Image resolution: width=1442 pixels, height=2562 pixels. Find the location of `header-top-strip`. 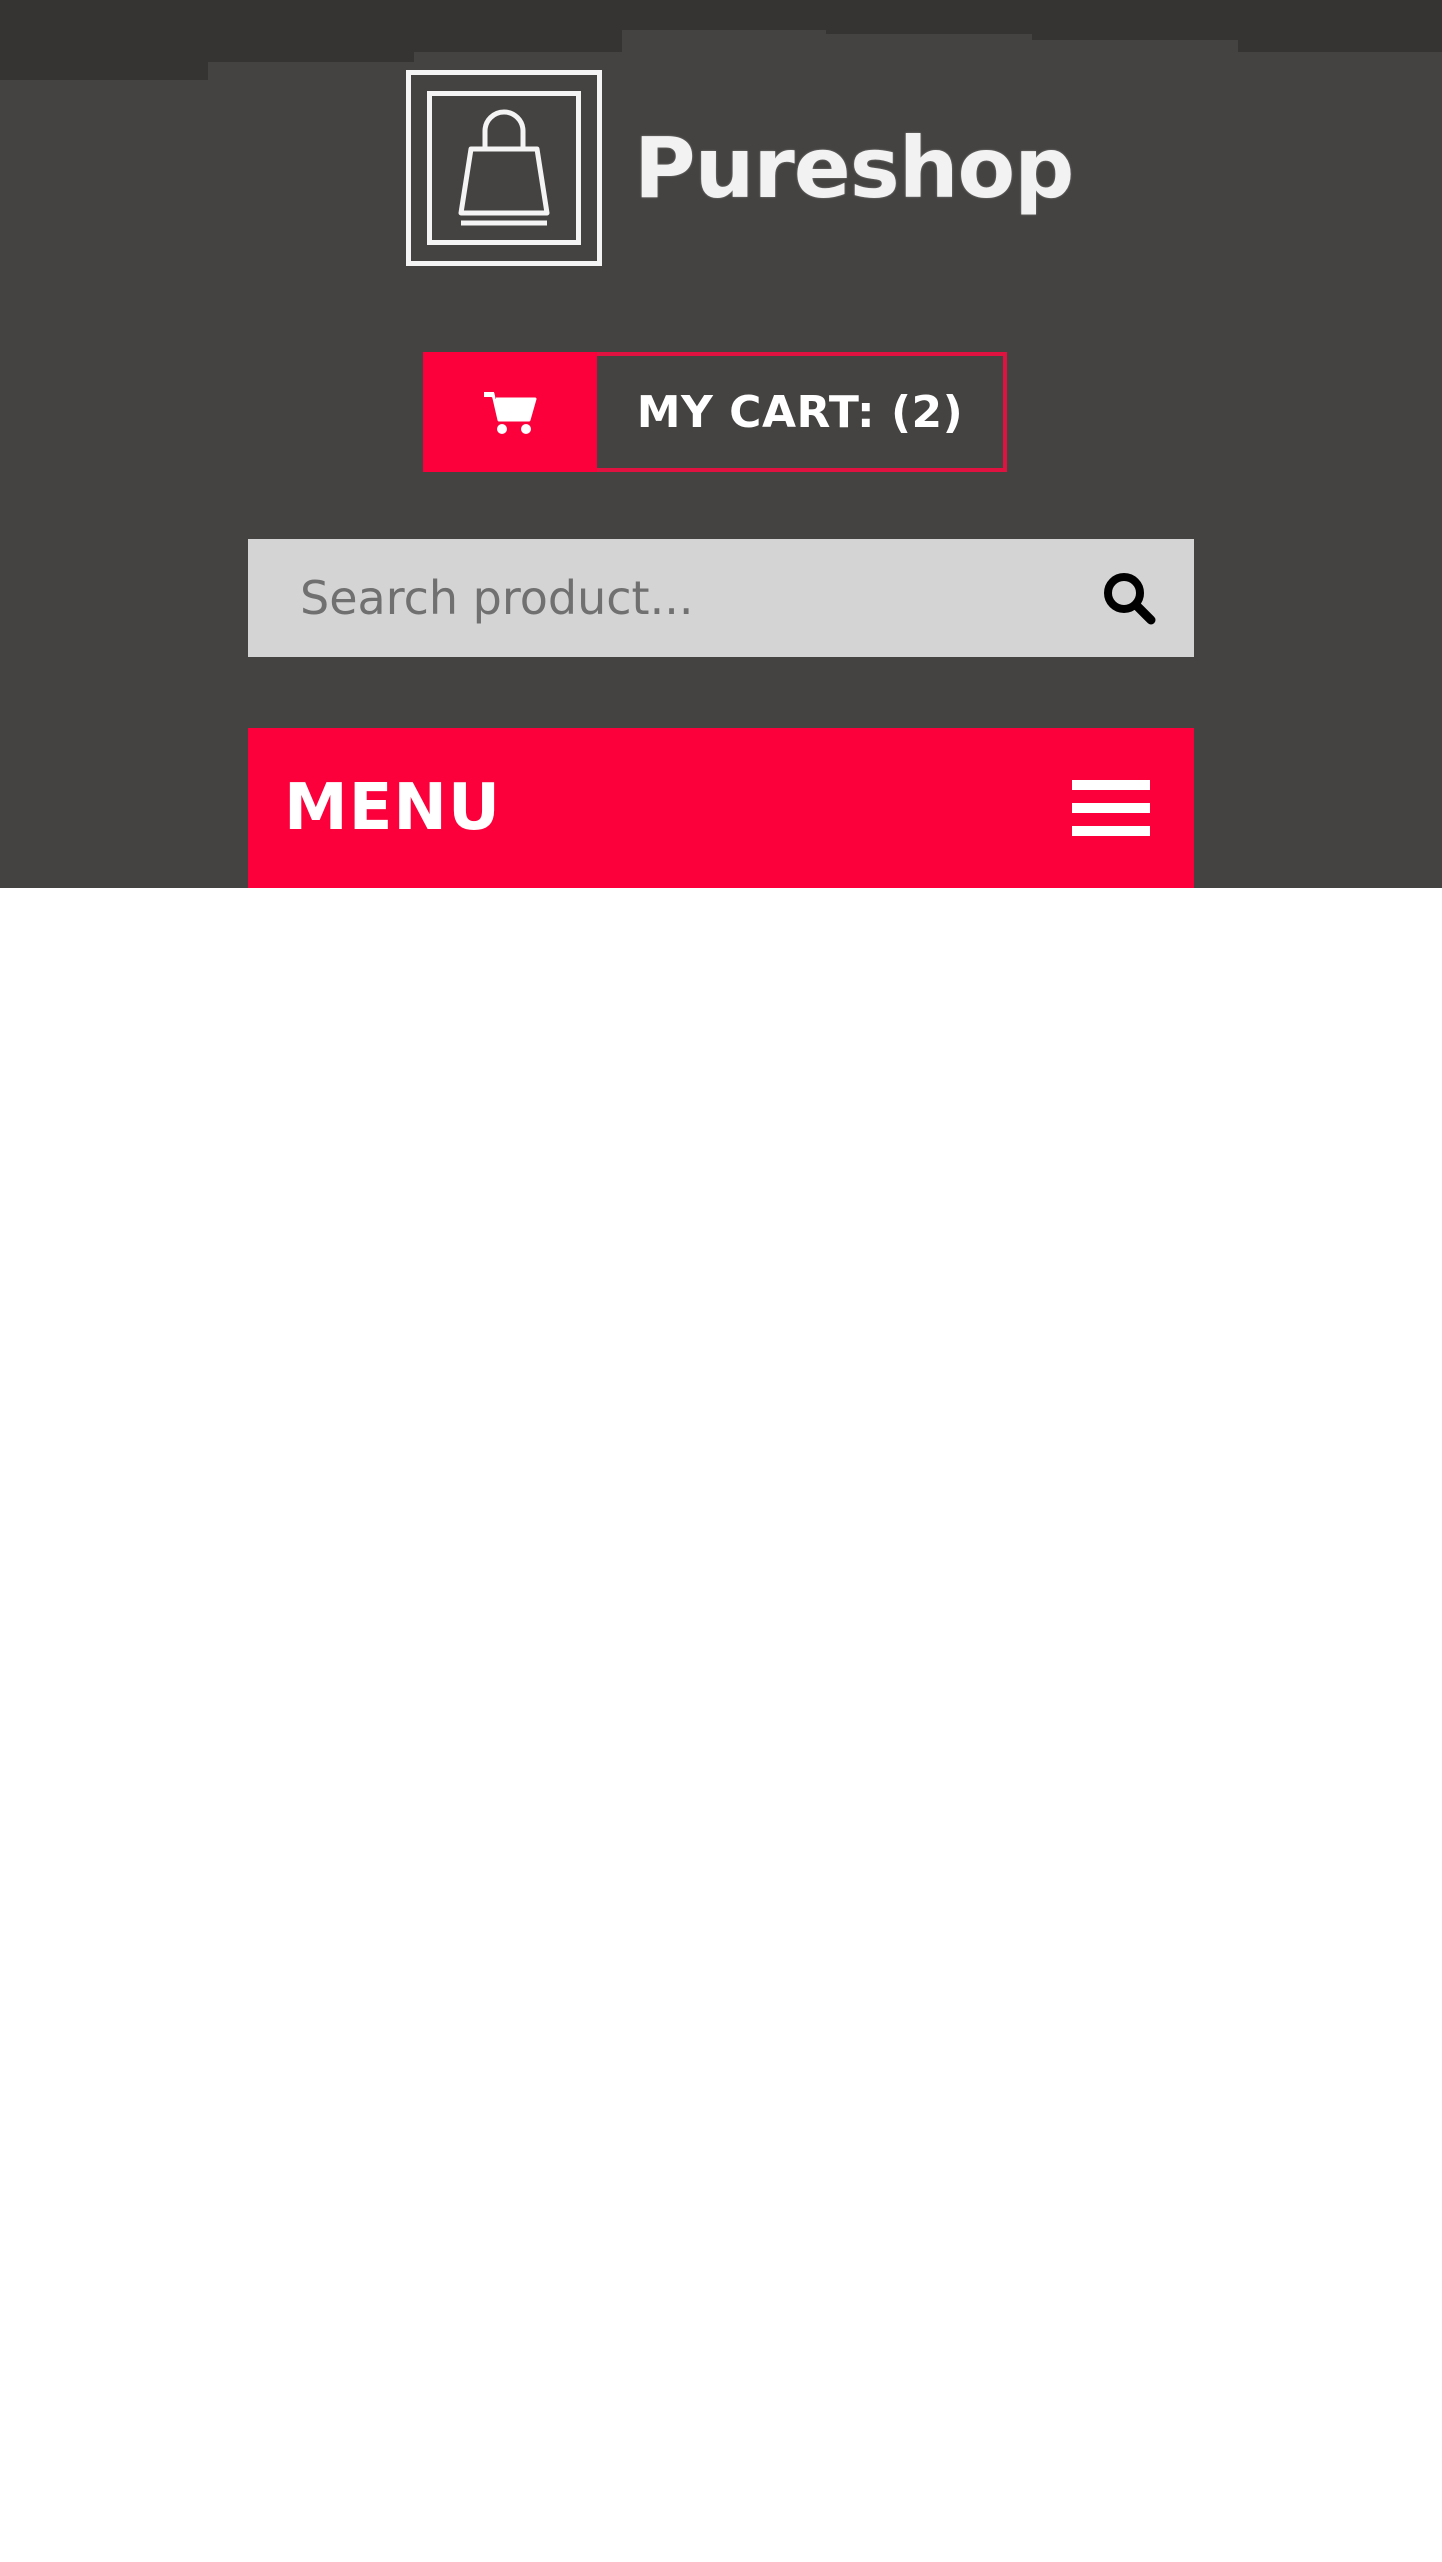

header-top-strip is located at coordinates (721, 40).